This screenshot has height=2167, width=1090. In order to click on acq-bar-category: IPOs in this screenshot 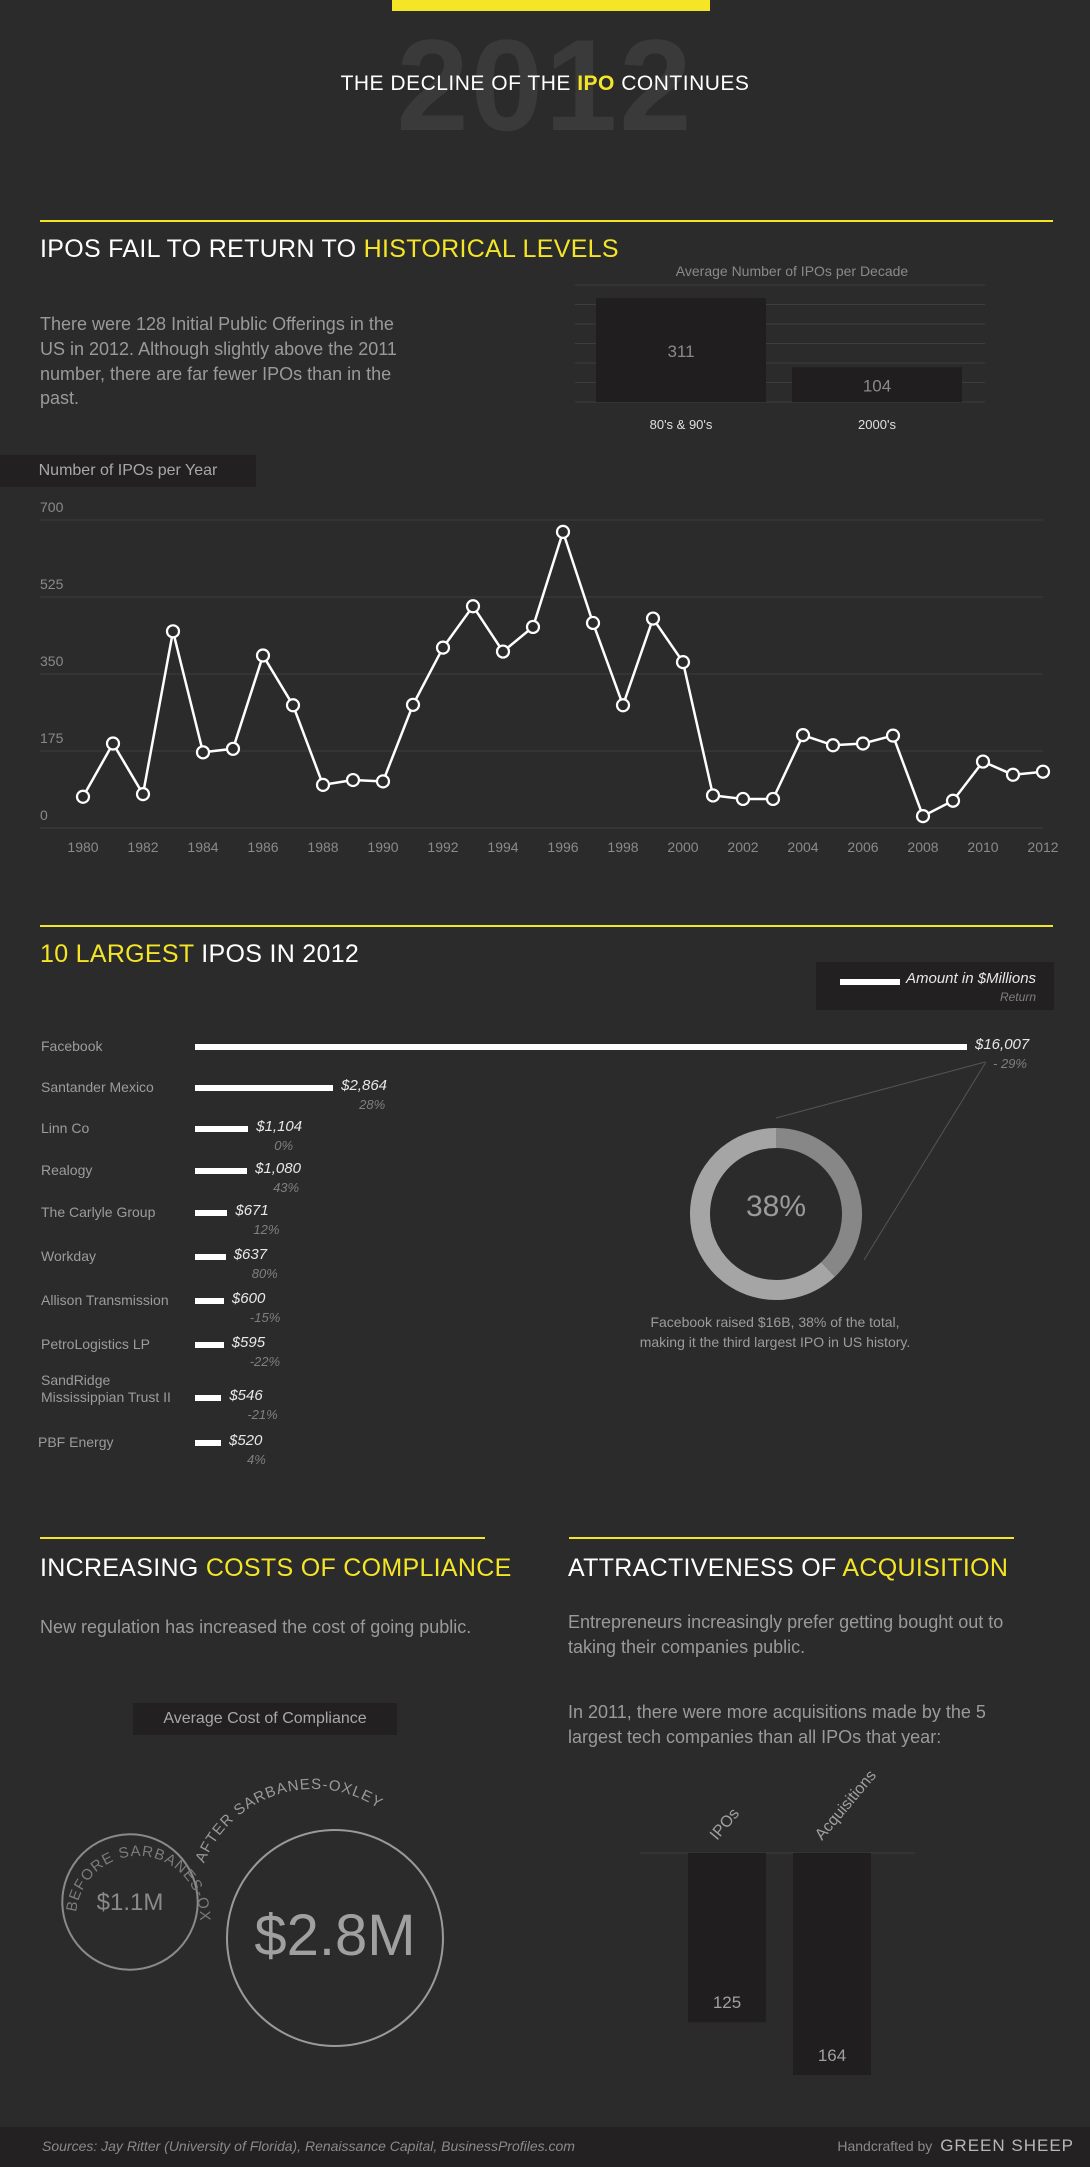, I will do `click(725, 1824)`.